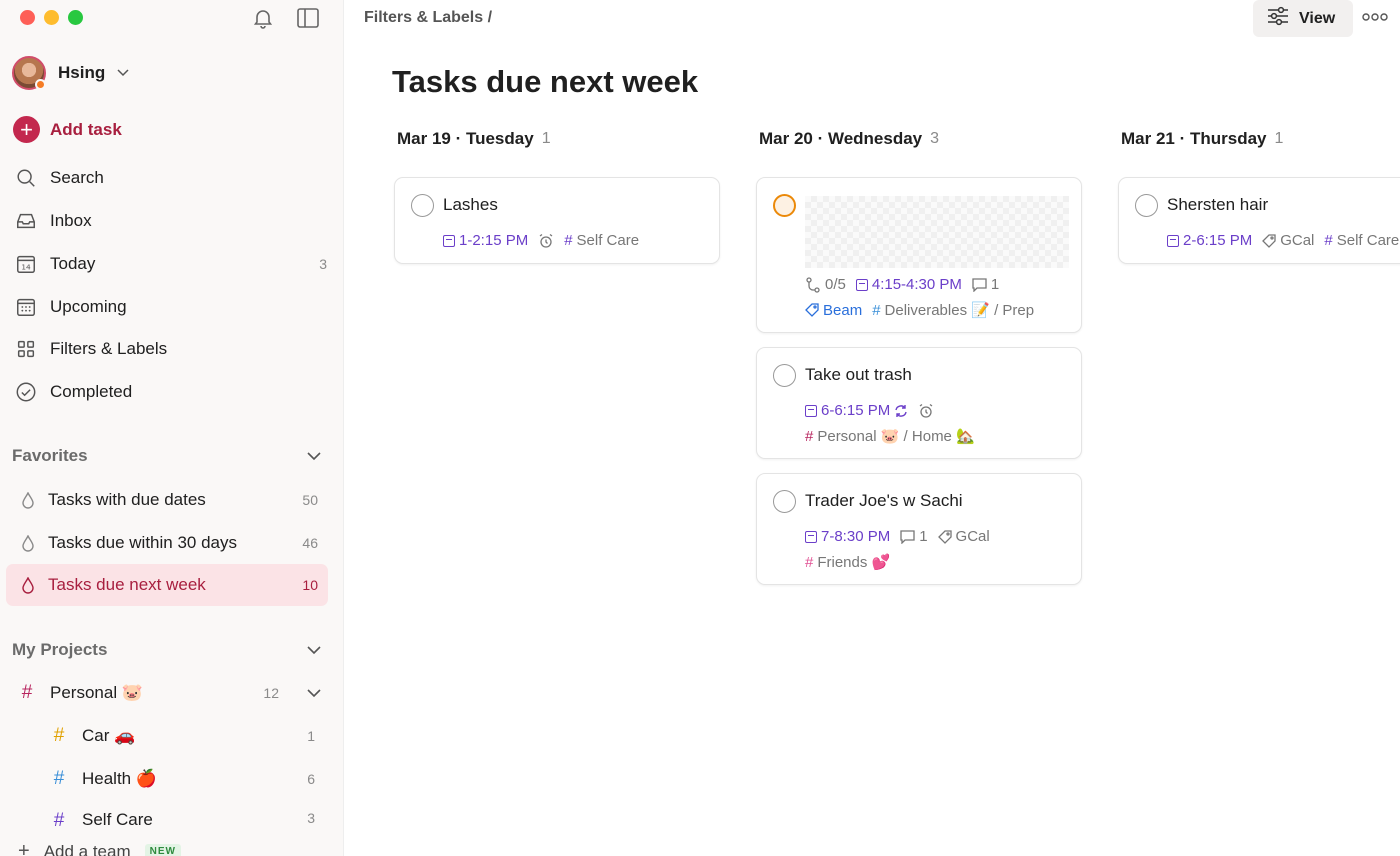 The height and width of the screenshot is (856, 1400). What do you see at coordinates (856, 536) in the screenshot?
I see `task-time-text: 7-8:30 PM` at bounding box center [856, 536].